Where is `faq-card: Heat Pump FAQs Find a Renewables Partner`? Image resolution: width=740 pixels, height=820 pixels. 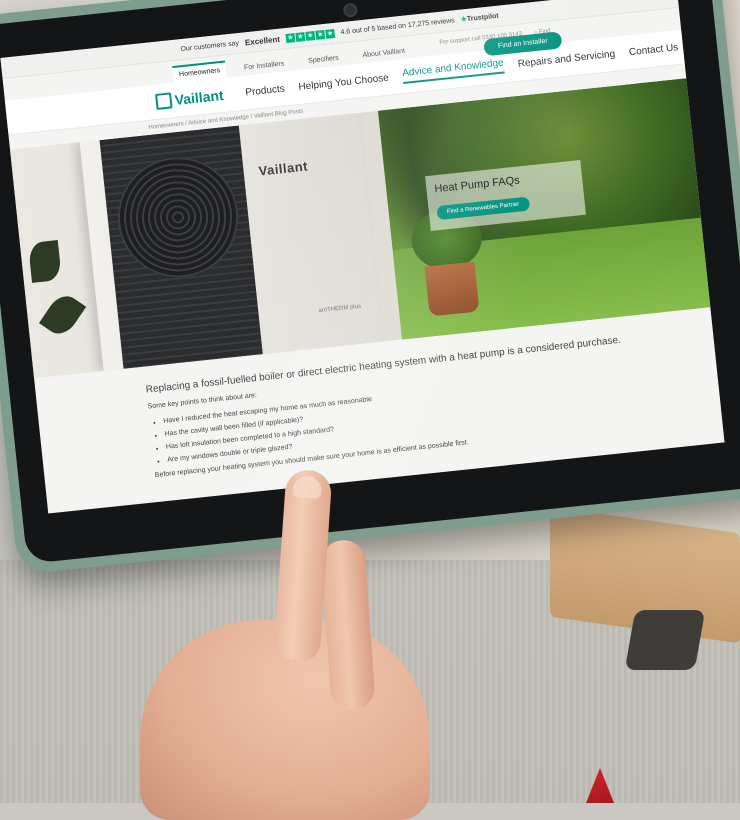 faq-card: Heat Pump FAQs Find a Renewables Partner is located at coordinates (505, 195).